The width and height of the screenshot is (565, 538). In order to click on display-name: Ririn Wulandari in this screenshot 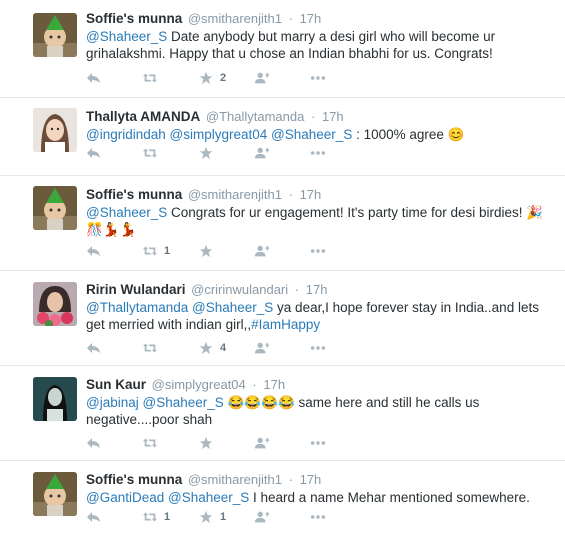, I will do `click(136, 289)`.